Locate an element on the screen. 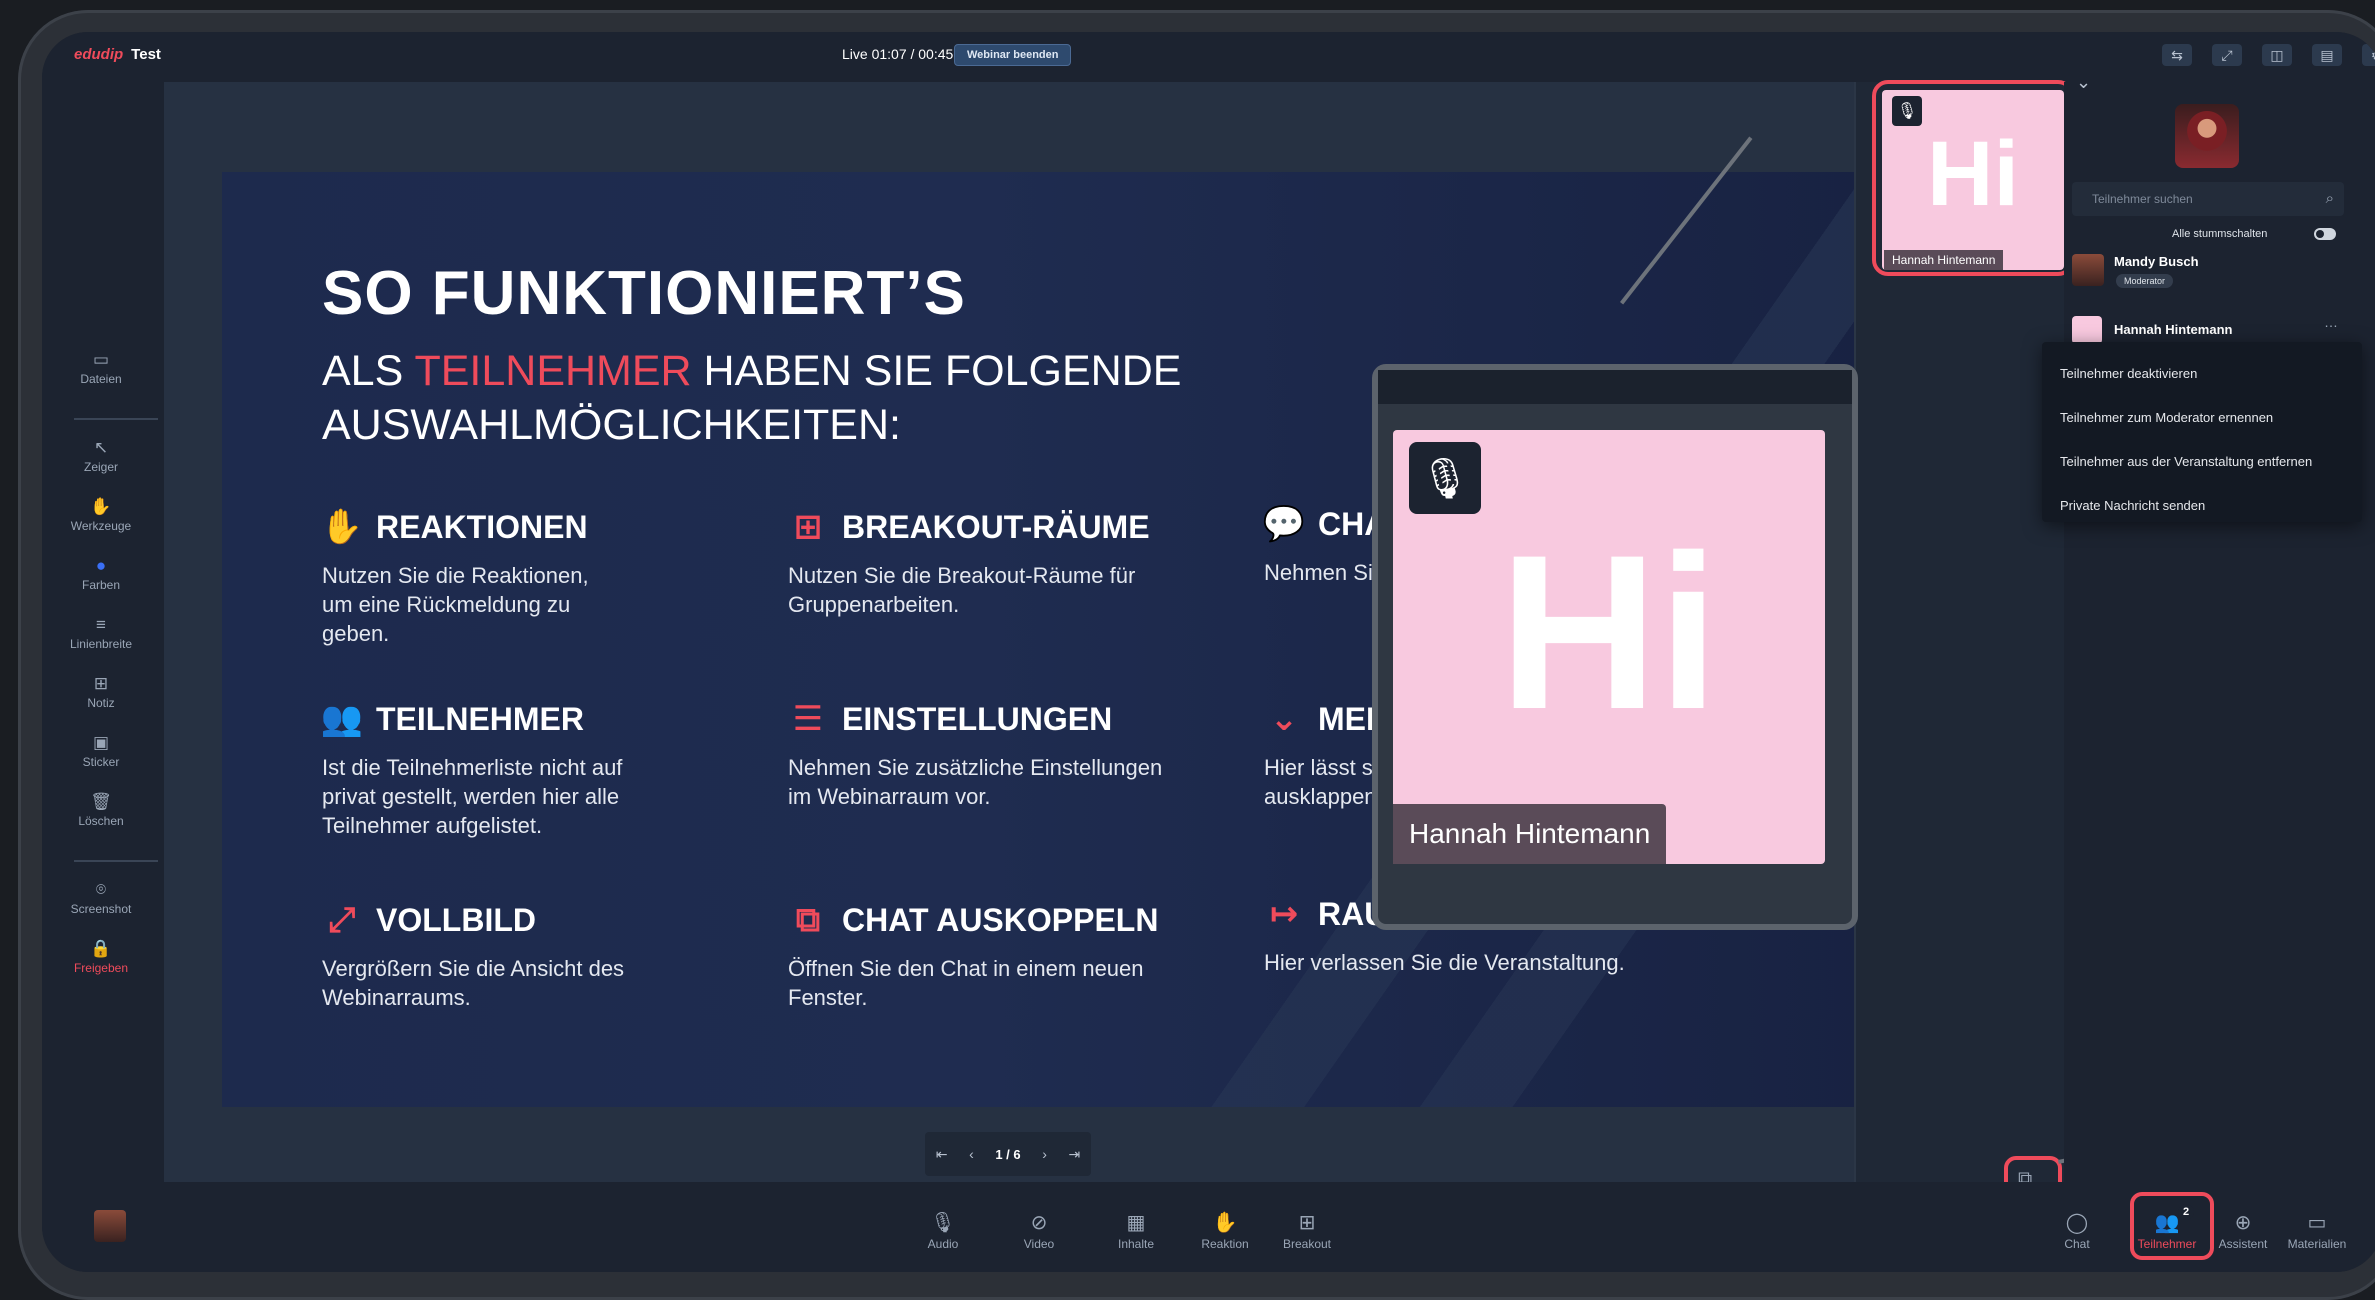  audio-button: 🎙 Audio is located at coordinates (943, 1230).